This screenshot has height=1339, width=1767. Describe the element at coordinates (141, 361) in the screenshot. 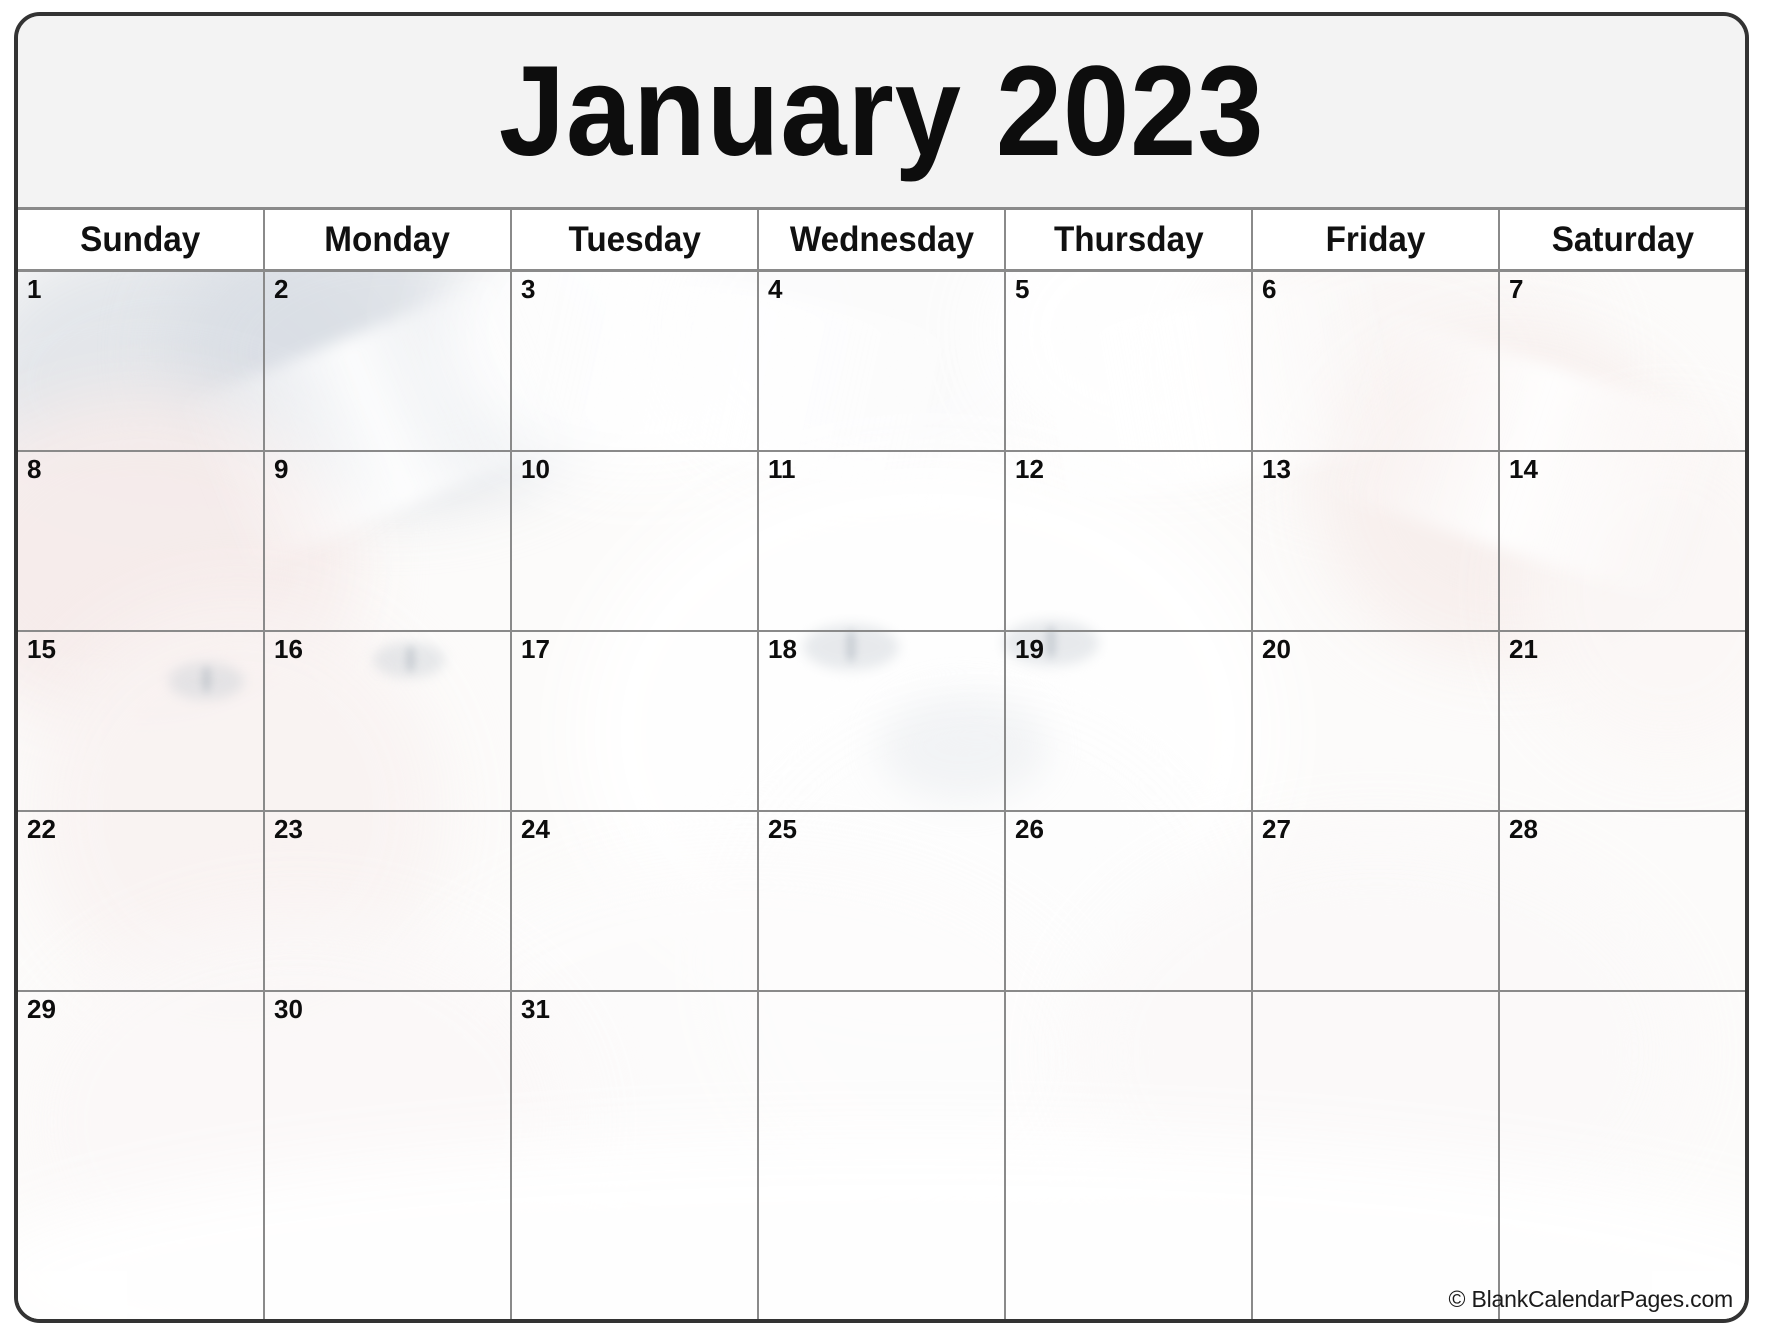

I see `day-cell: 1` at that location.